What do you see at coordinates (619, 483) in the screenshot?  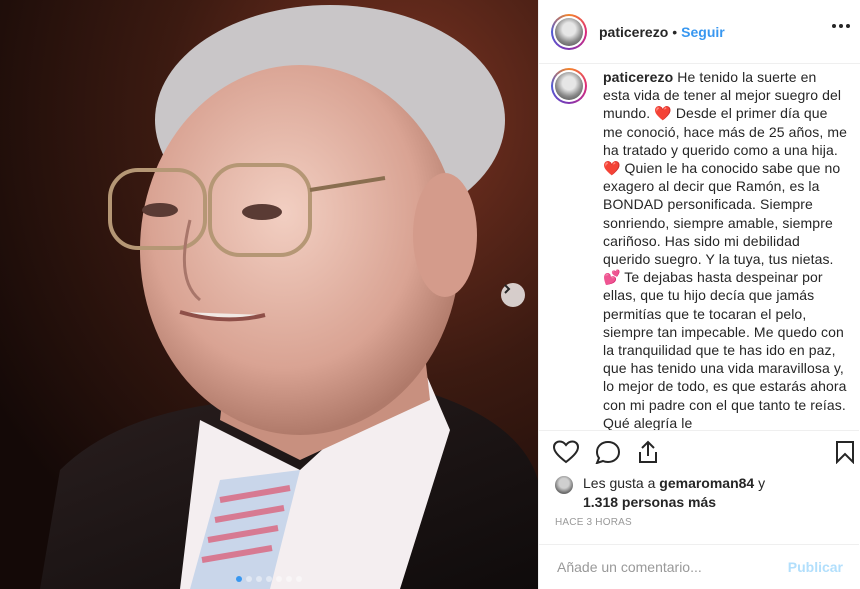 I see `likes-prefix: Les gusta a` at bounding box center [619, 483].